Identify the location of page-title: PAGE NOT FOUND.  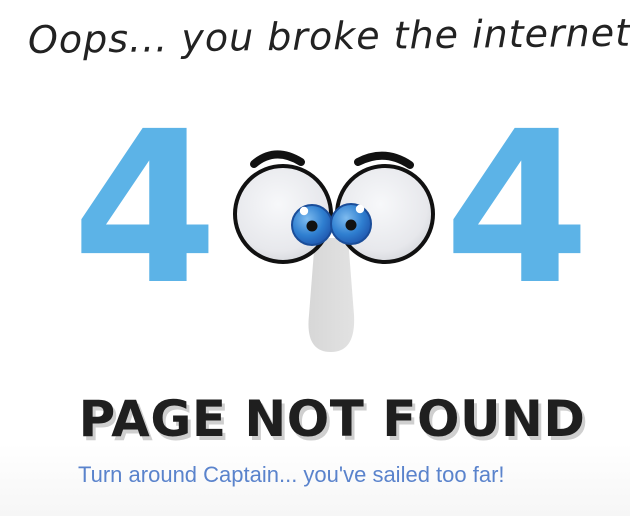
(332, 419).